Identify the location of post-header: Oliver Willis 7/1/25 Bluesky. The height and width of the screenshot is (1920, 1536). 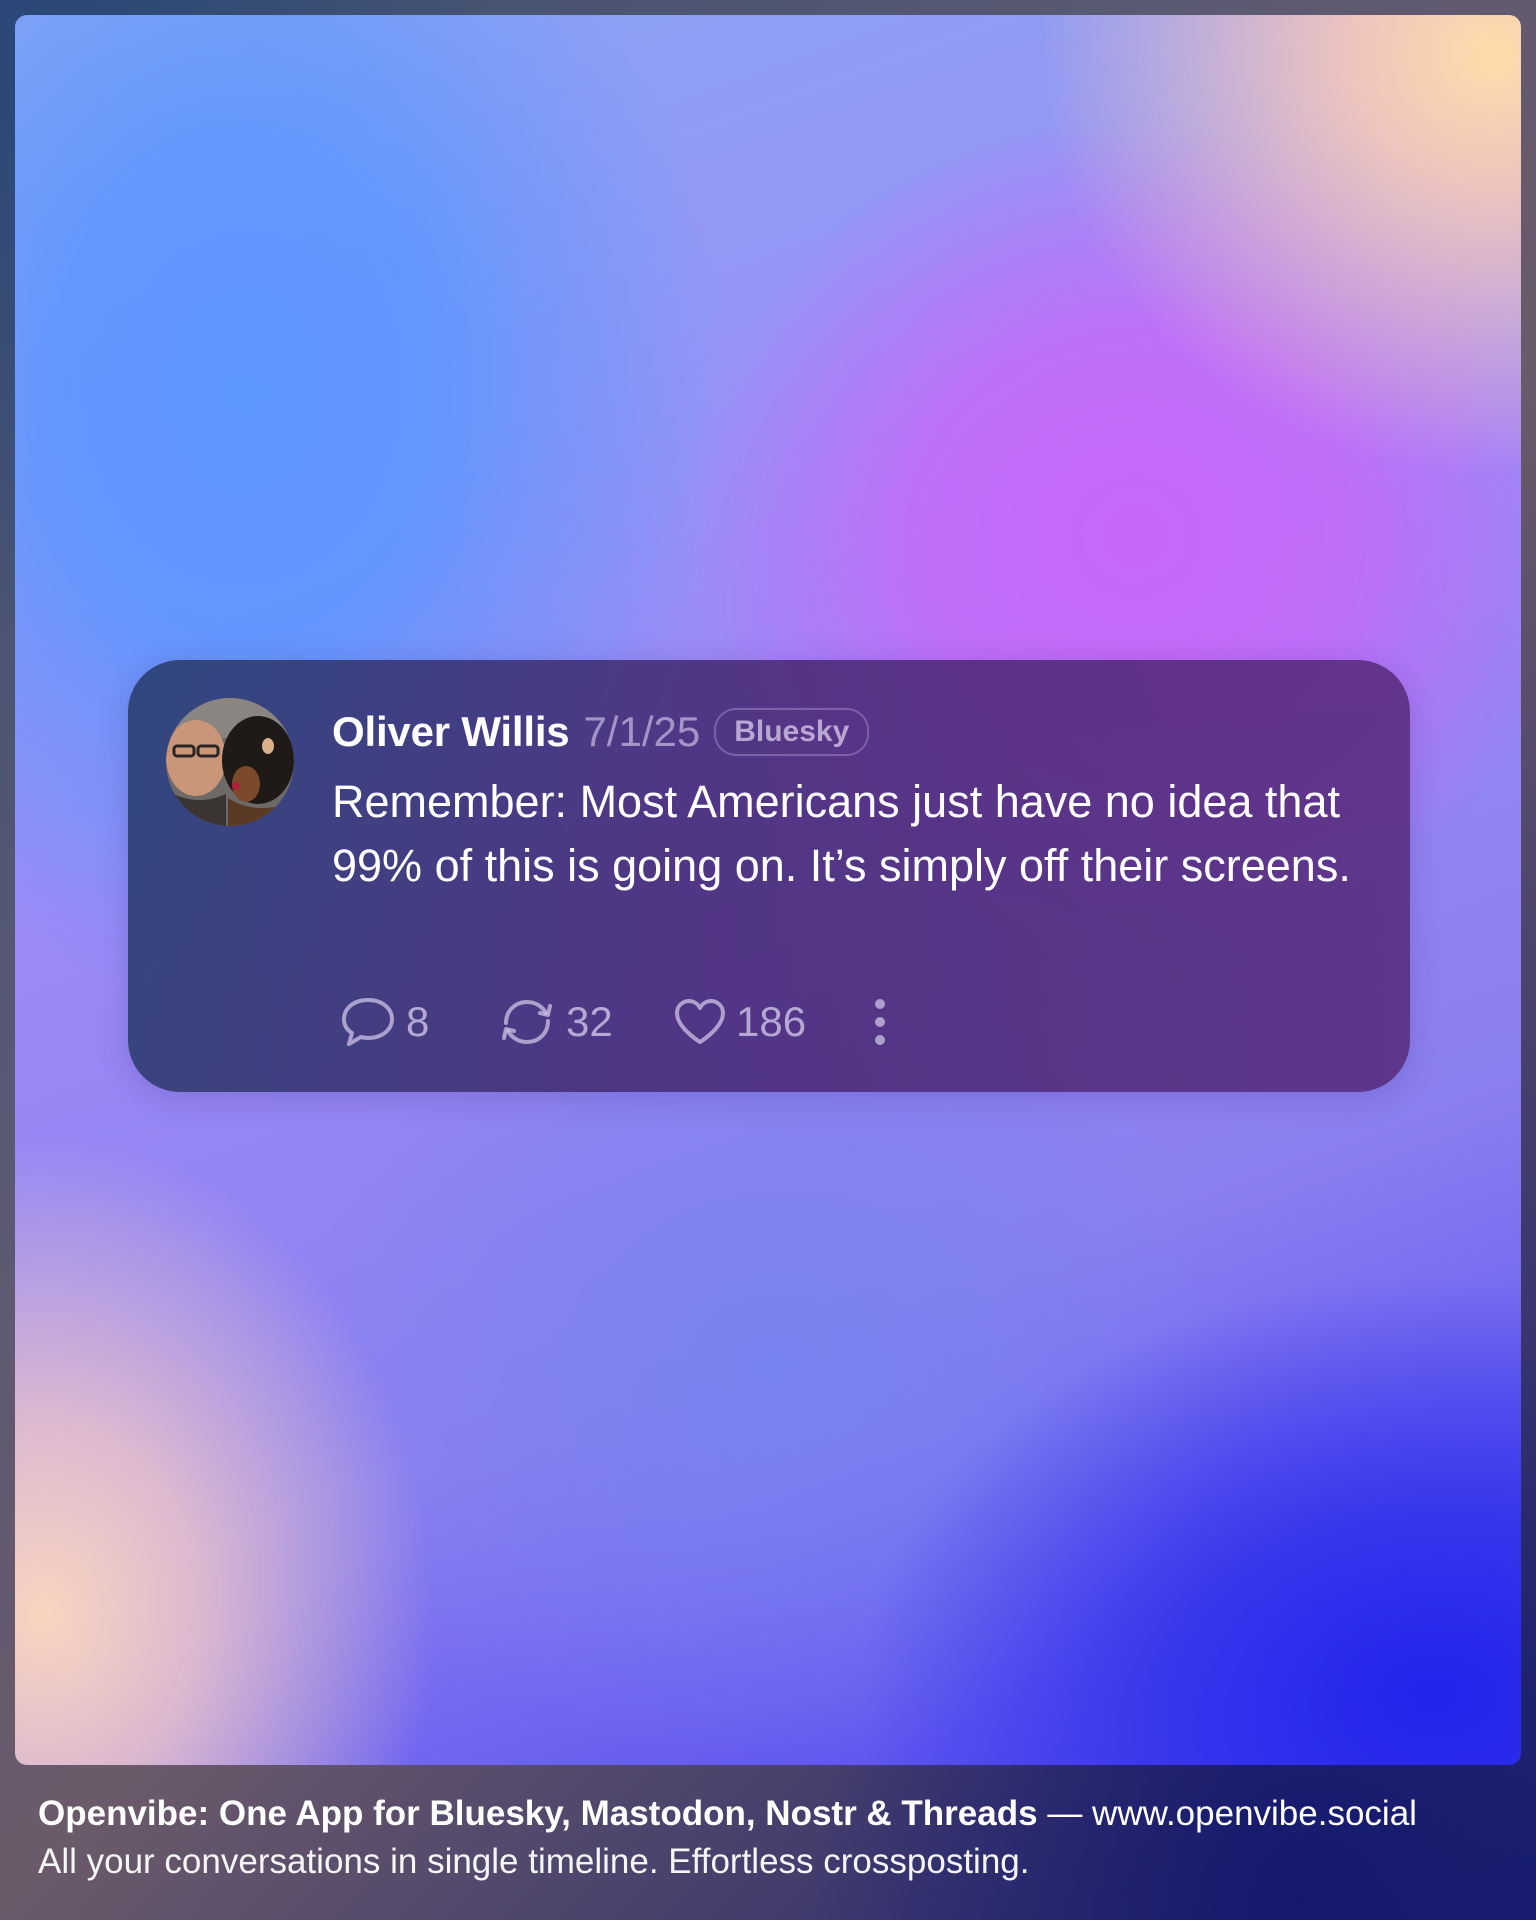
(601, 732).